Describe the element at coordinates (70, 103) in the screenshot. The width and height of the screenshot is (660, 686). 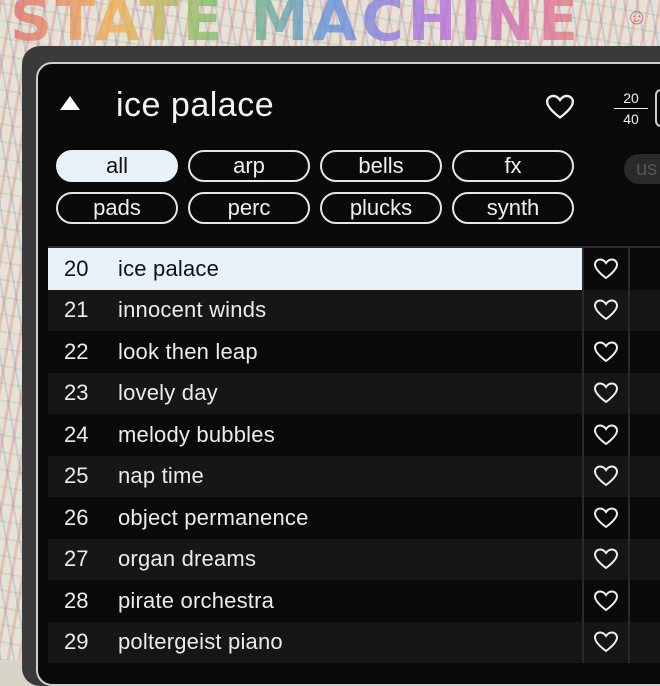
I see `collapse-triangle-icon` at that location.